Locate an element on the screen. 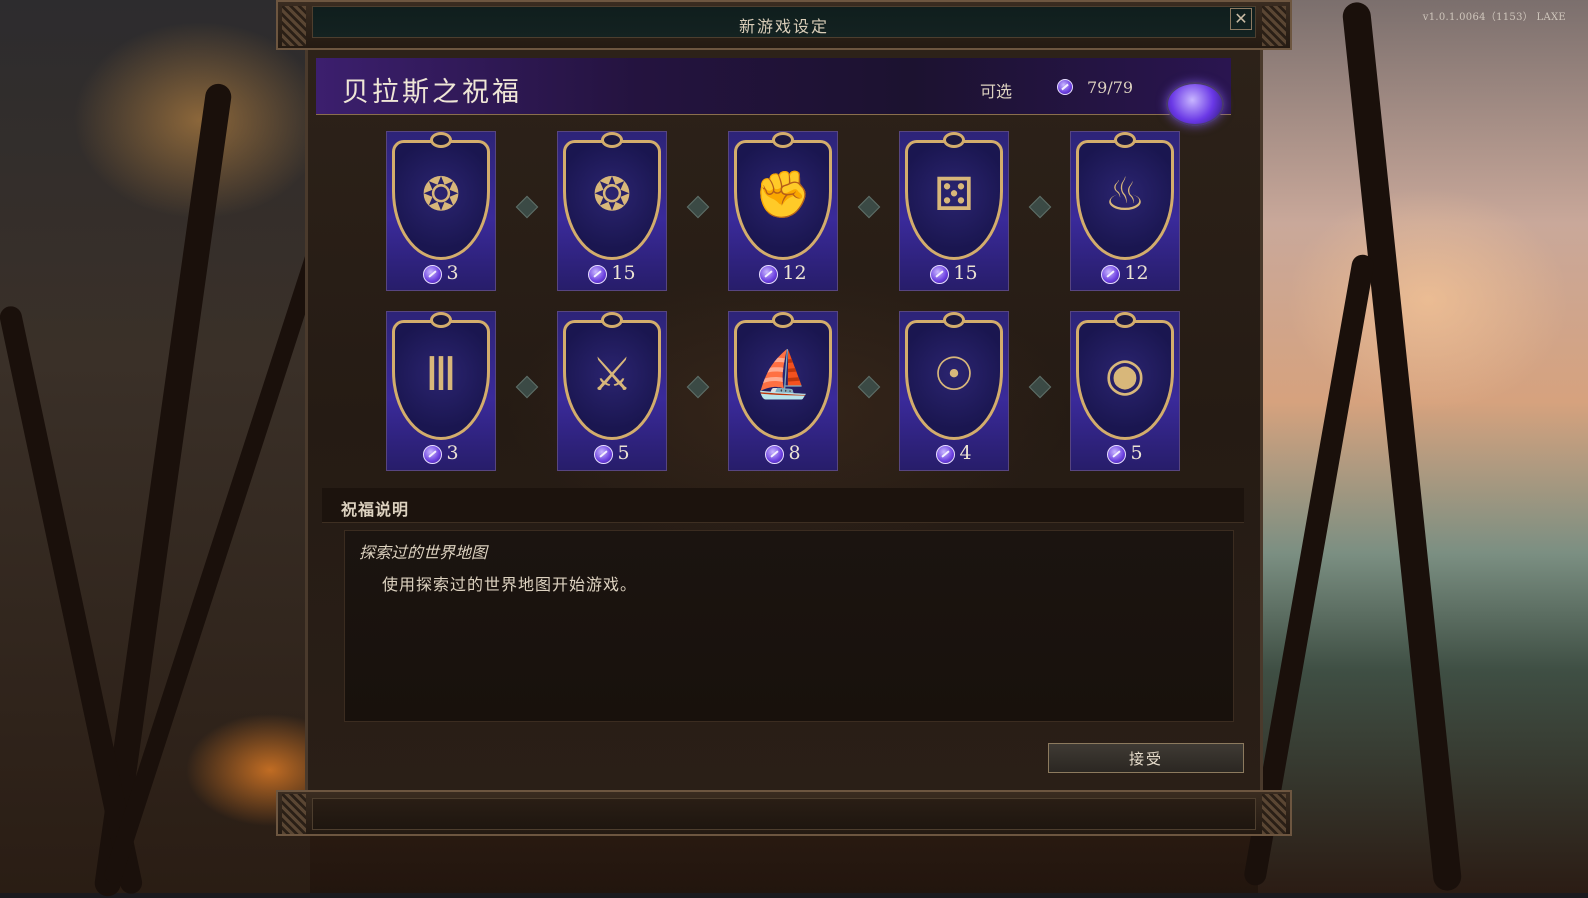 The image size is (1588, 898). close-button: ✕ is located at coordinates (1241, 19).